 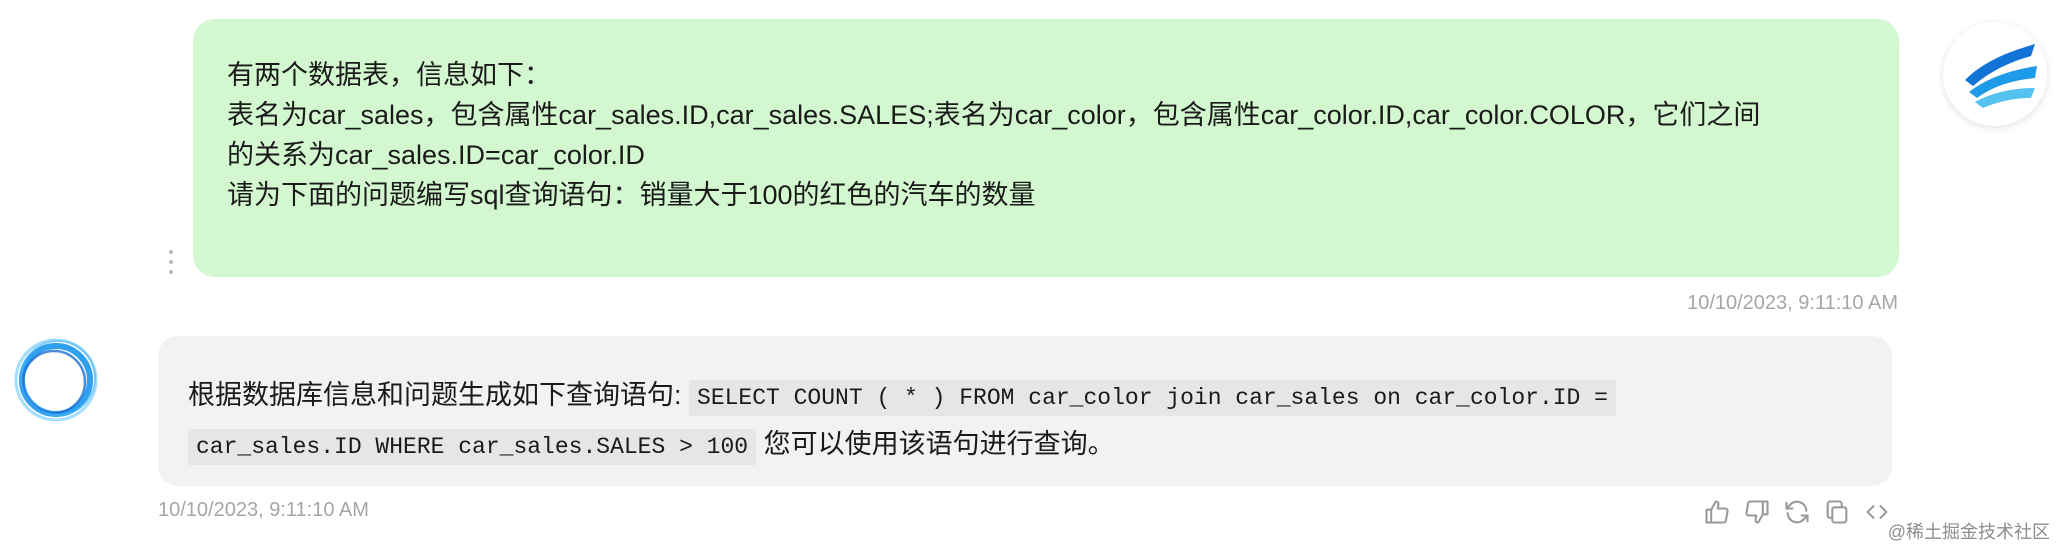 I want to click on assistant-message-suffix: 您可以使用该语句进行查询。, so click(x=935, y=444).